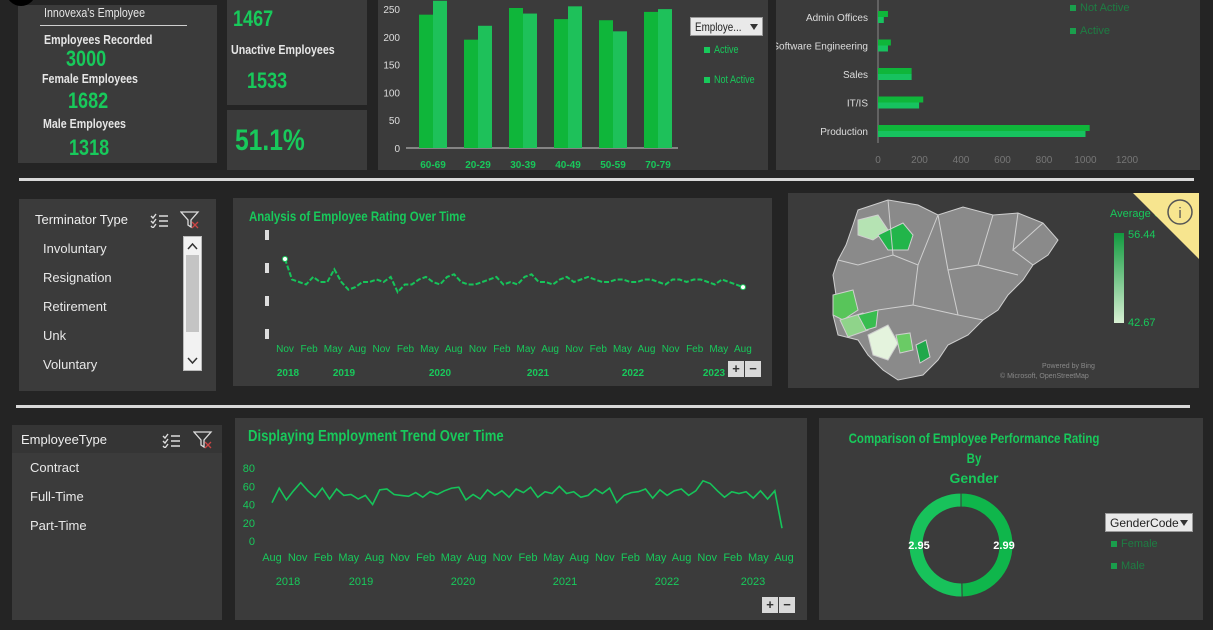 This screenshot has height=630, width=1213. Describe the element at coordinates (77, 277) in the screenshot. I see `slicer-item-resignation: Resignation` at that location.